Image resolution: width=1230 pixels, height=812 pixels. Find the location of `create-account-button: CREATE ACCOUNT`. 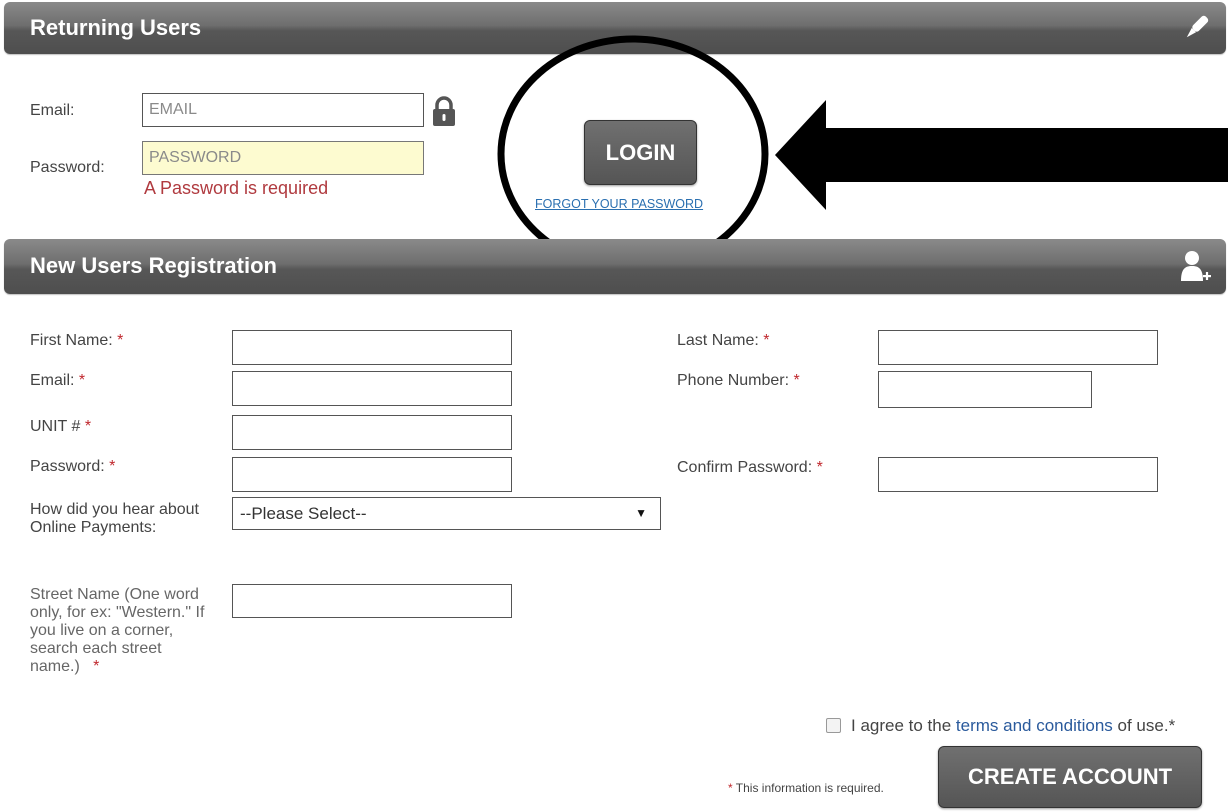

create-account-button: CREATE ACCOUNT is located at coordinates (1070, 777).